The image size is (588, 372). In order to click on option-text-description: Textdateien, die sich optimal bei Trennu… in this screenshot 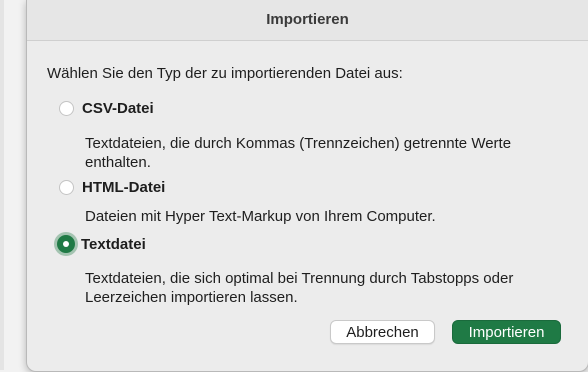, I will do `click(299, 288)`.